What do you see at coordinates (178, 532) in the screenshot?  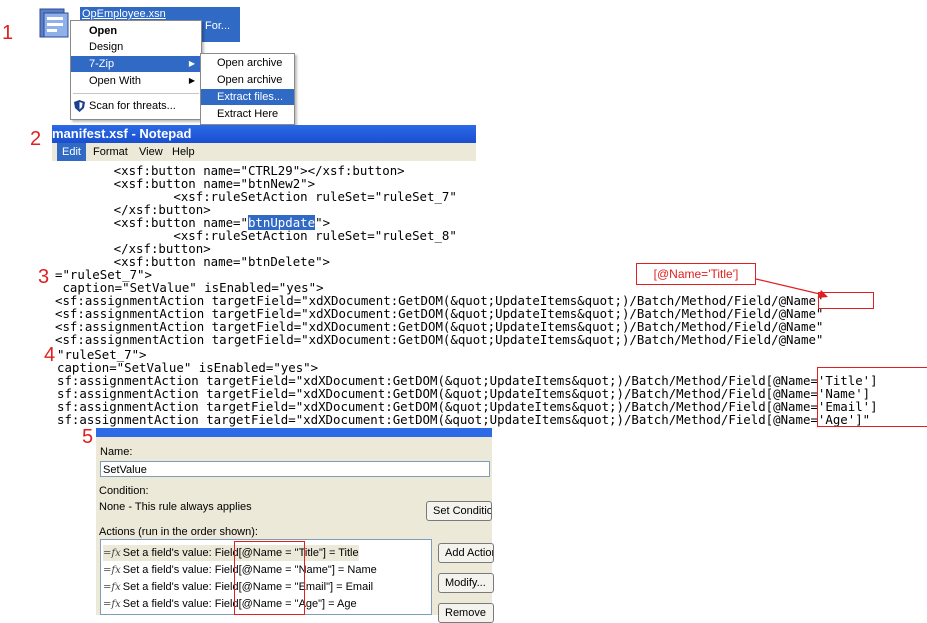 I see `actions-label: Actions (run in the order shown):` at bounding box center [178, 532].